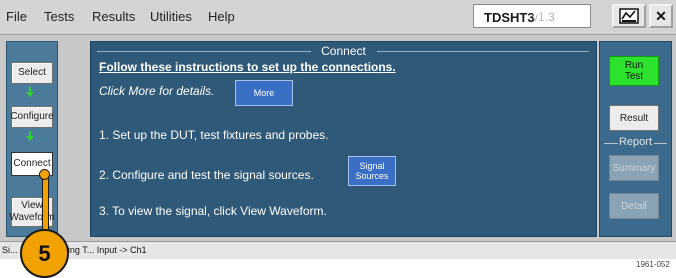  I want to click on test-label: Test, so click(634, 76).